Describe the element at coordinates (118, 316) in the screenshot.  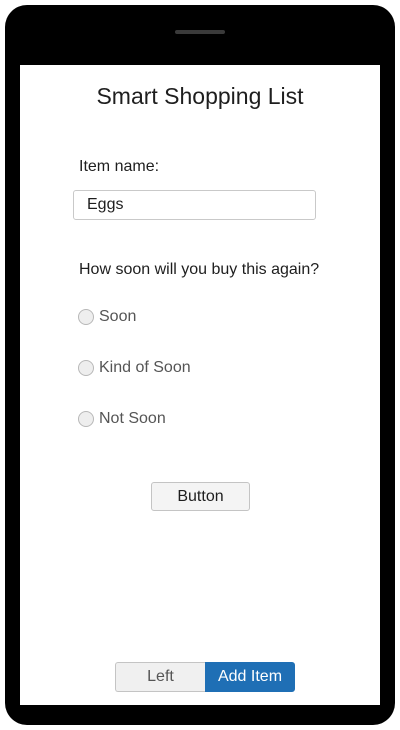
I see `radio-label: Soon` at that location.